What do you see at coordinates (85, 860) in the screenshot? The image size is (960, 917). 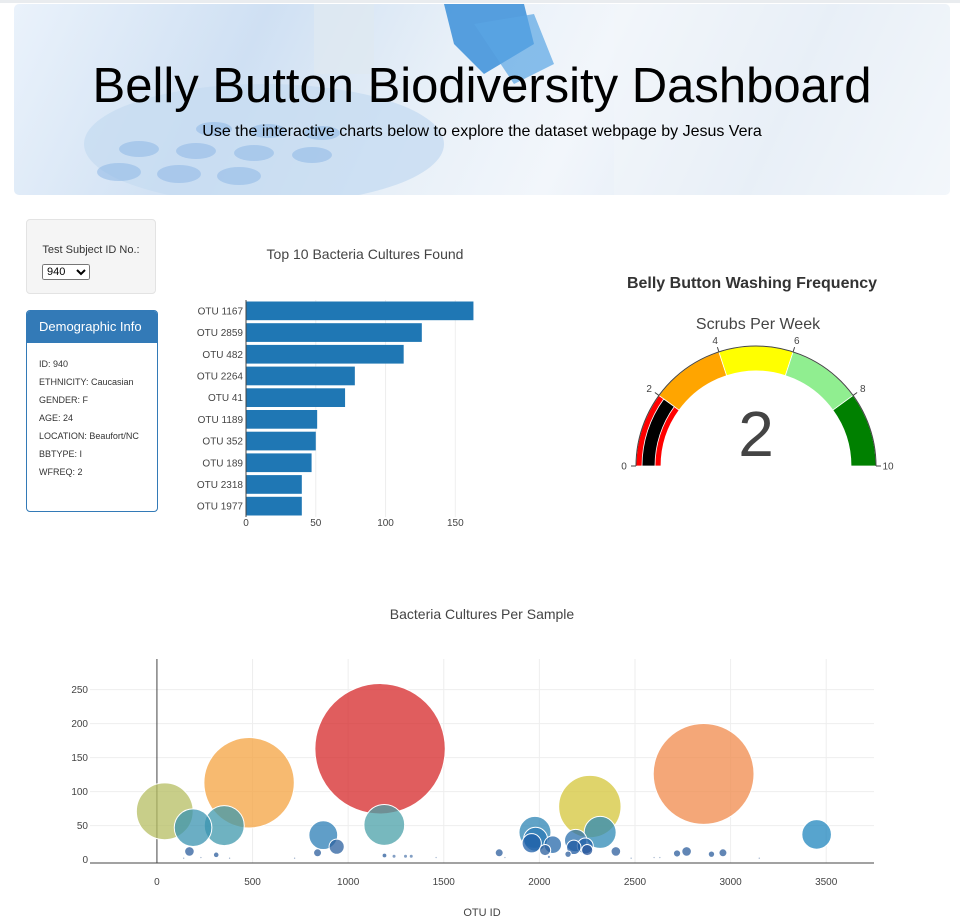 I see `bubble-y-tick-label: 0` at bounding box center [85, 860].